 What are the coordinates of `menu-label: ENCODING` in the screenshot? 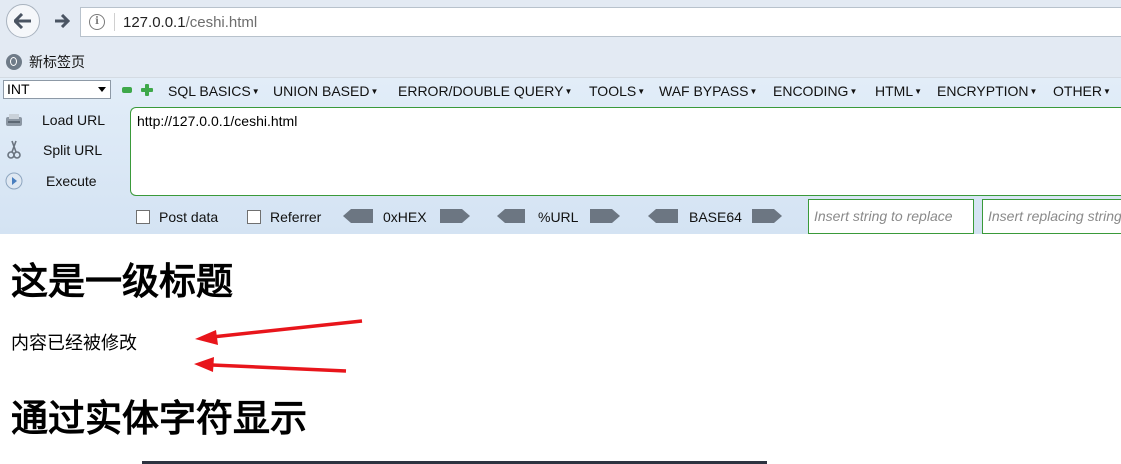 It's located at (811, 91).